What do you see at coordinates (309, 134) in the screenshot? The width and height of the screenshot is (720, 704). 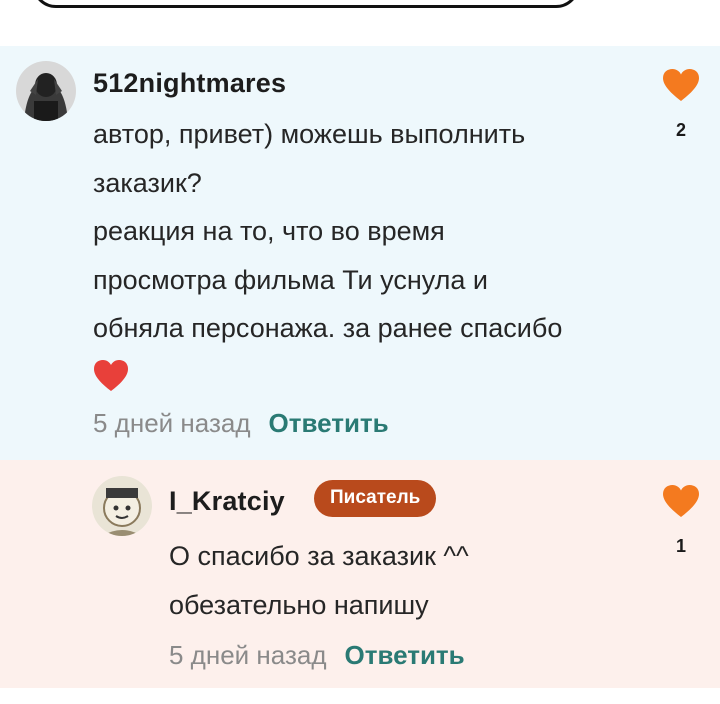 I see `comment-text-line: автор, привет) можешь выполнить` at bounding box center [309, 134].